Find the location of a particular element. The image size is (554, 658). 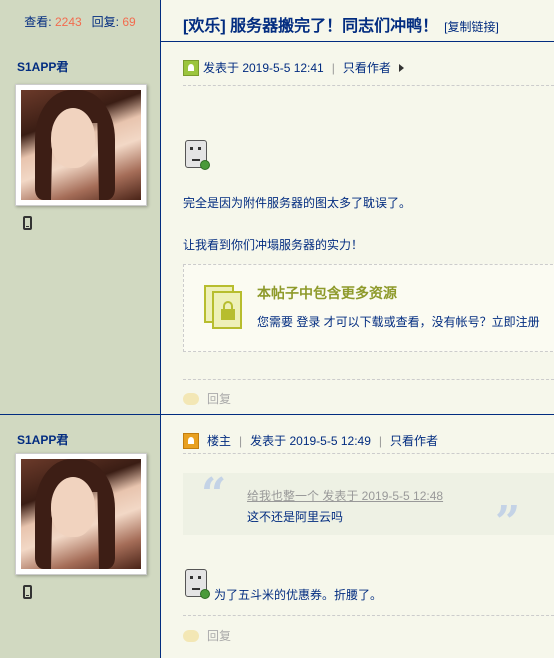

post-meta: 楼主 | 发表于 2019-5-5 12:49 | 只看作者 is located at coordinates (310, 440).